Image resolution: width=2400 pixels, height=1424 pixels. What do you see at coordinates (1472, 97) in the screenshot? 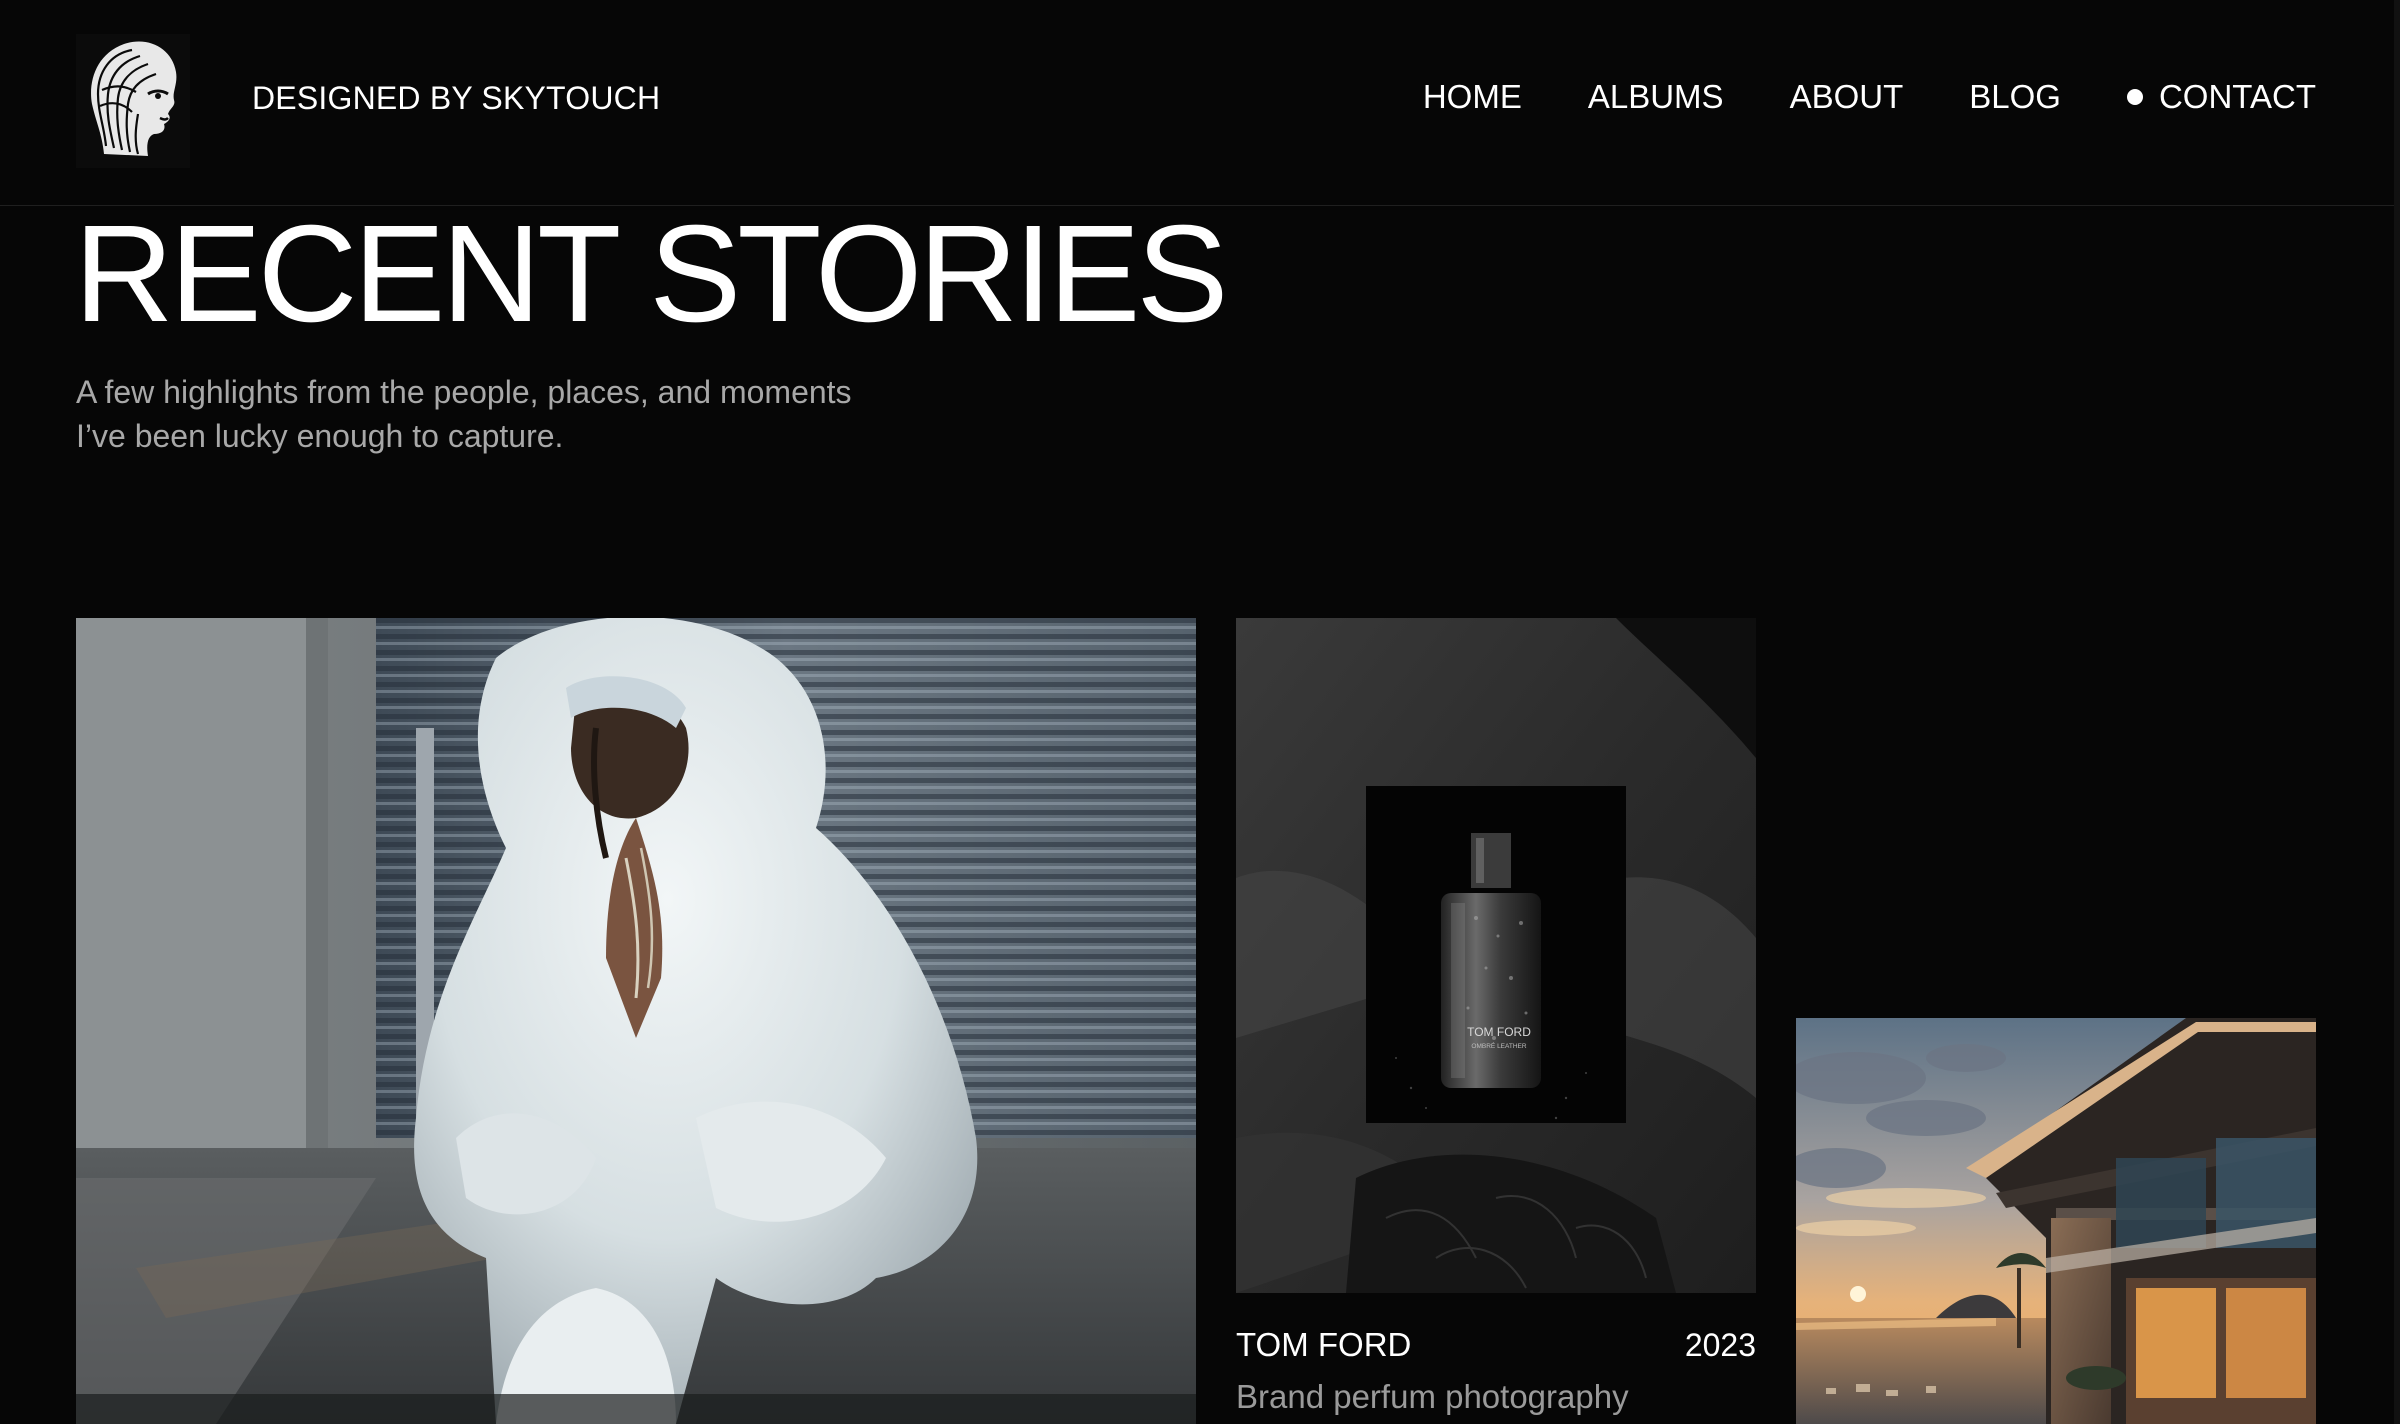
I see `nav-home: HOME` at bounding box center [1472, 97].